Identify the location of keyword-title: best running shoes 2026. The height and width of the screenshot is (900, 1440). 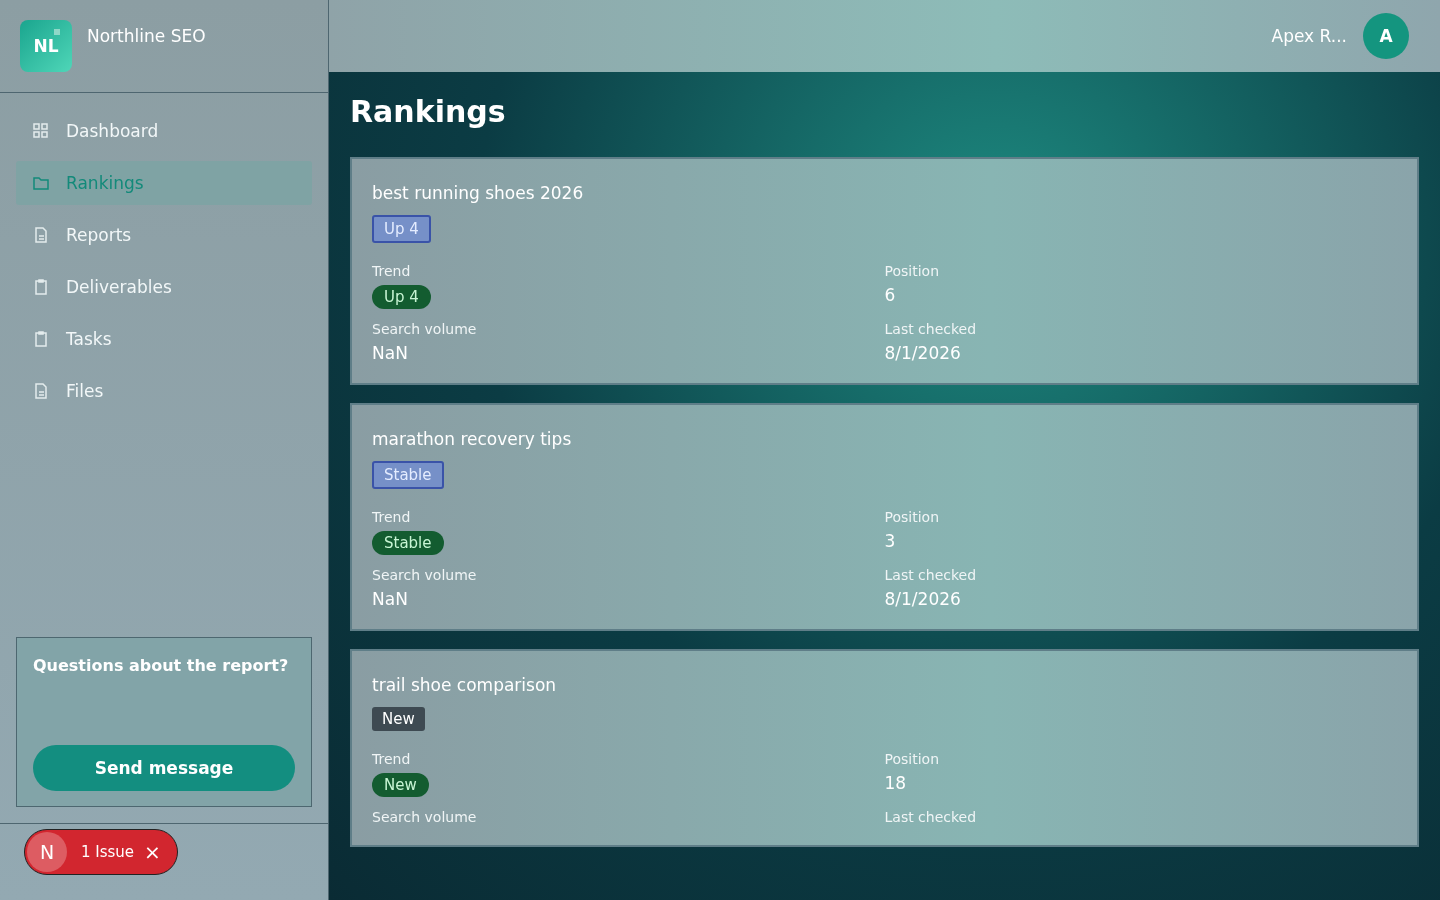
(478, 193).